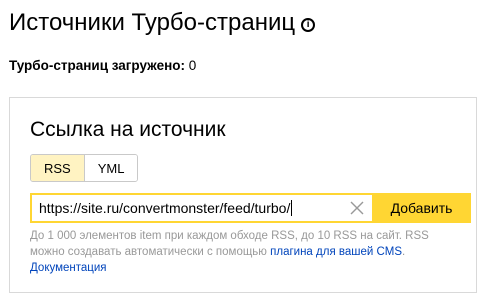 This screenshot has width=496, height=303. I want to click on tab-yml: YML, so click(110, 168).